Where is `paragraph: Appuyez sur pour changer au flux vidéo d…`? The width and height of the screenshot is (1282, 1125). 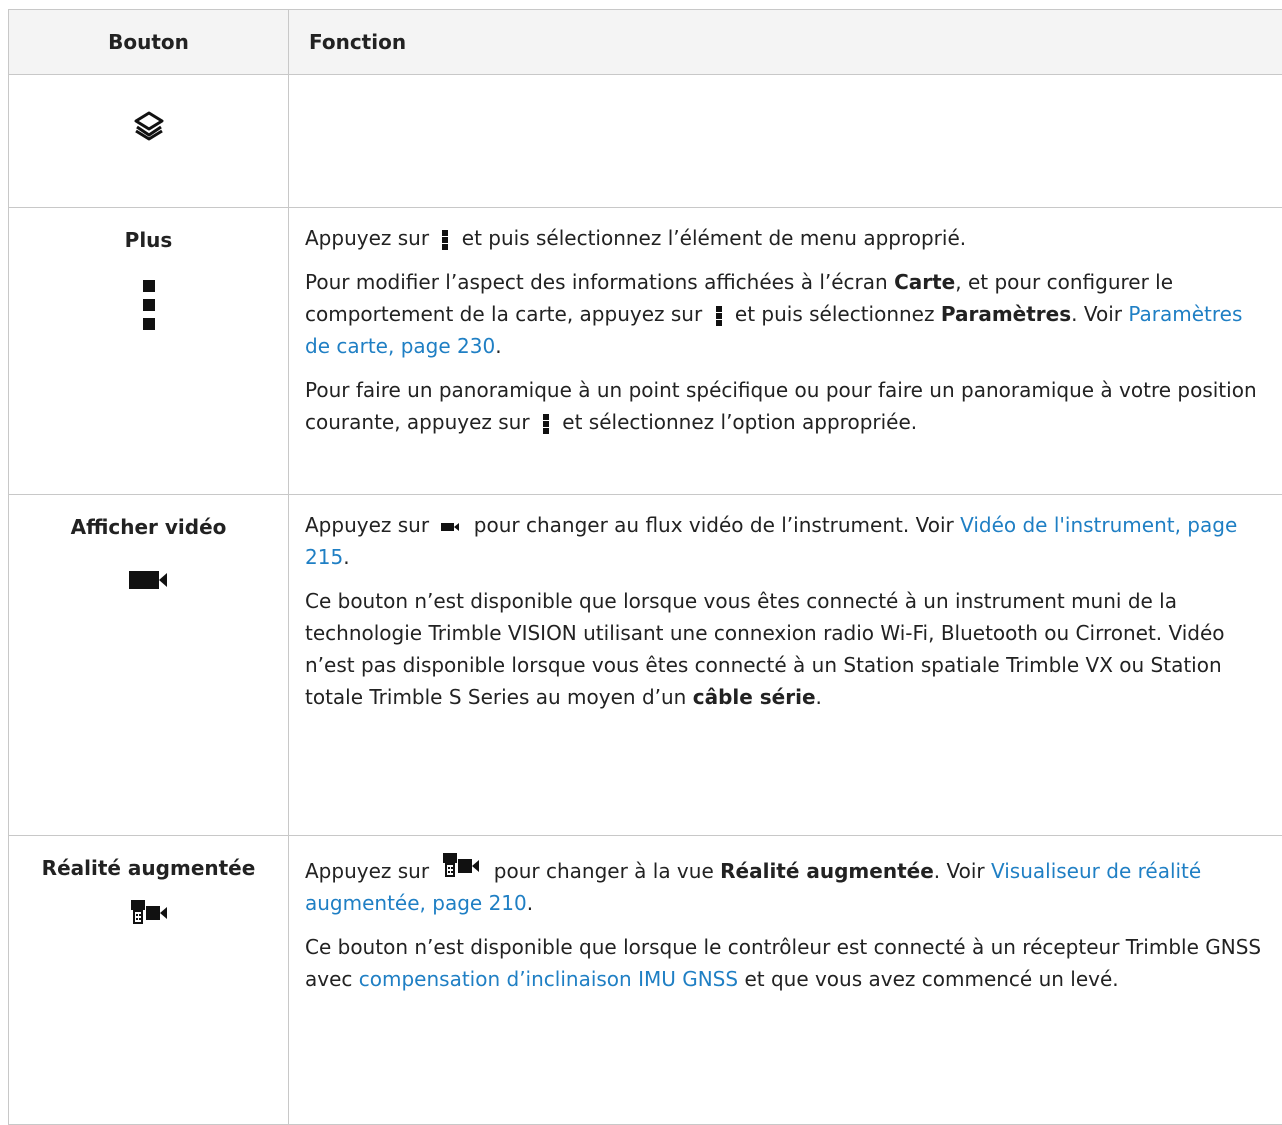 paragraph: Appuyez sur pour changer au flux vidéo d… is located at coordinates (783, 541).